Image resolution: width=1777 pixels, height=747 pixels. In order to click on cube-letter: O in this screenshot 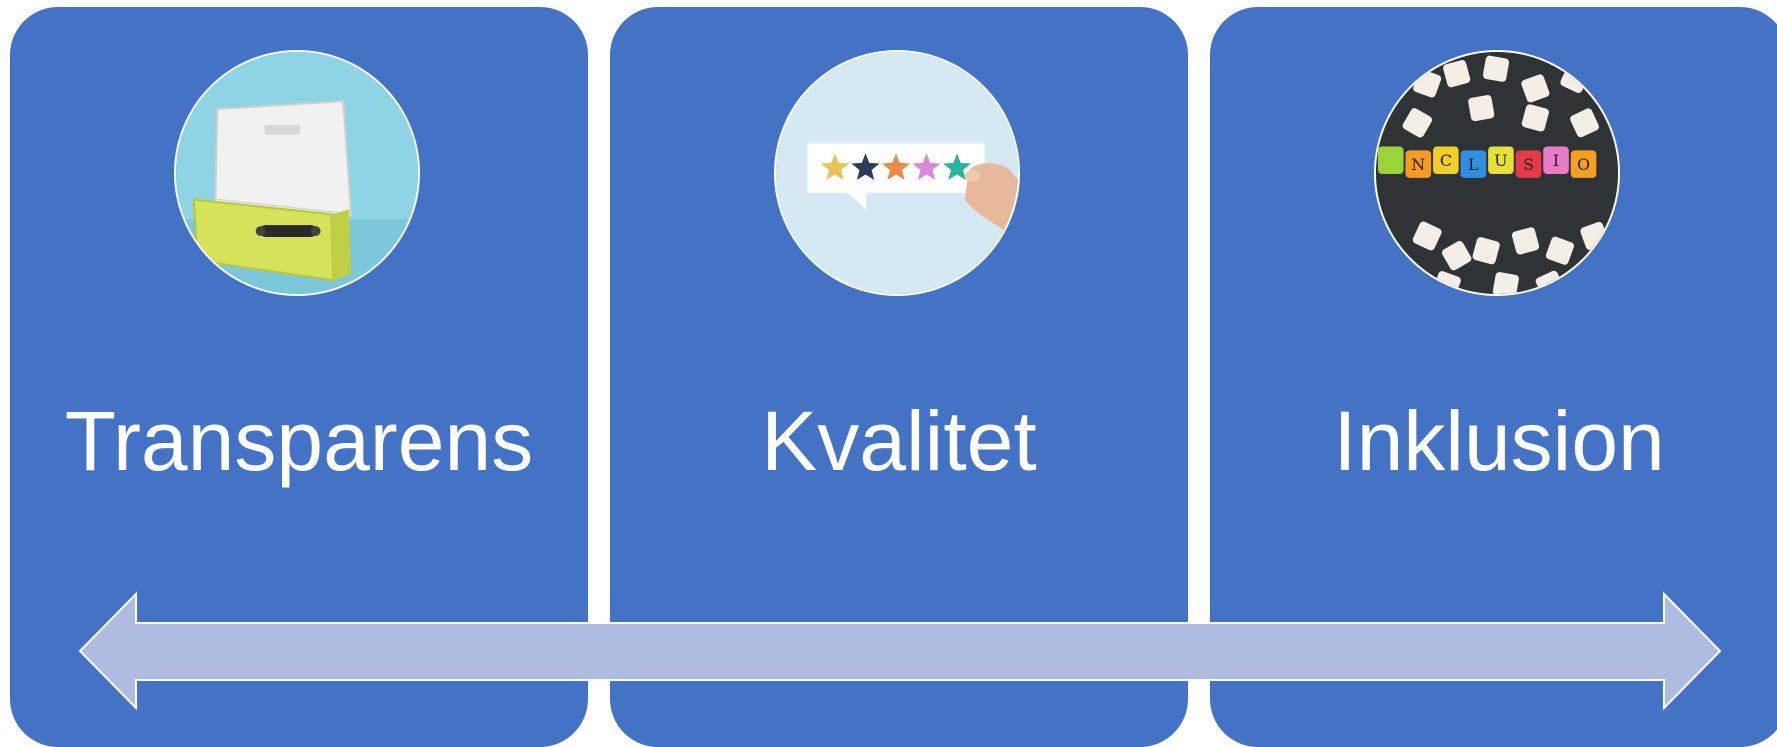, I will do `click(1583, 164)`.